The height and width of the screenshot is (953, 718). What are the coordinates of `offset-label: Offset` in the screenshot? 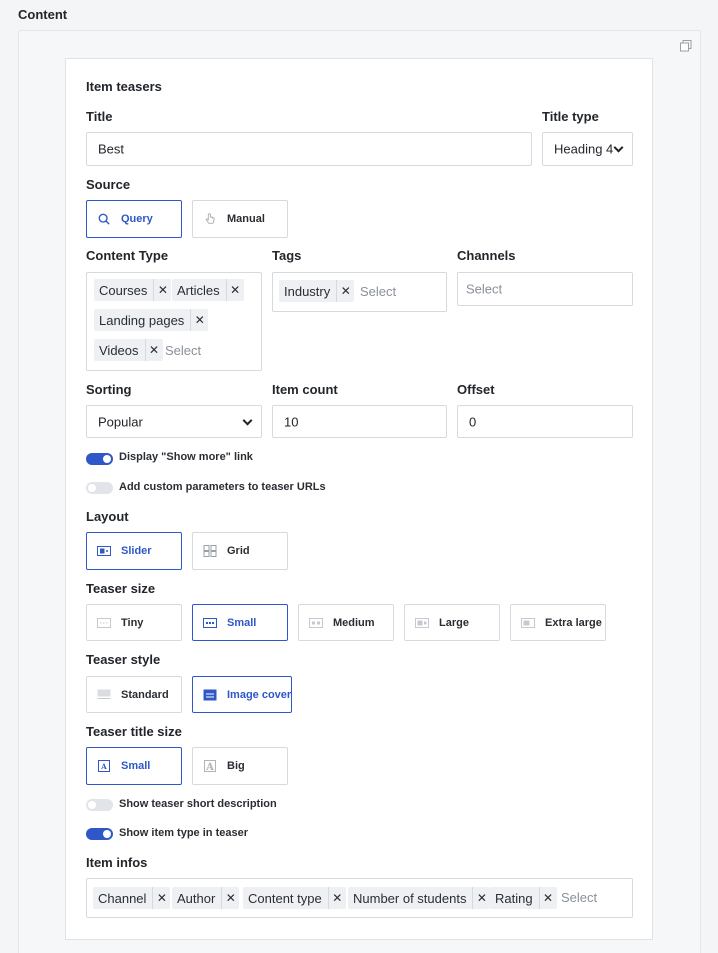 It's located at (476, 389).